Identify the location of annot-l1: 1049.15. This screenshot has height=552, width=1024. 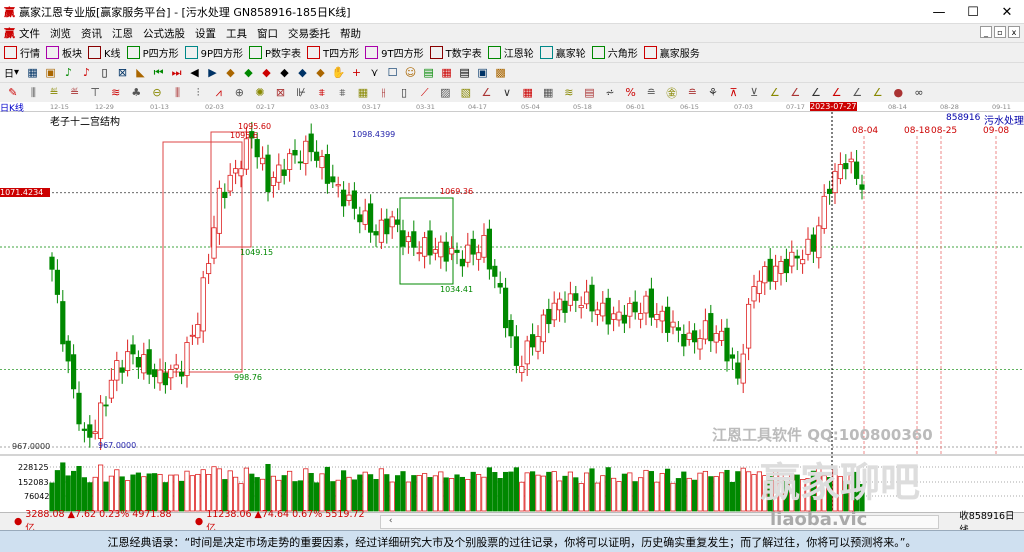
(257, 252).